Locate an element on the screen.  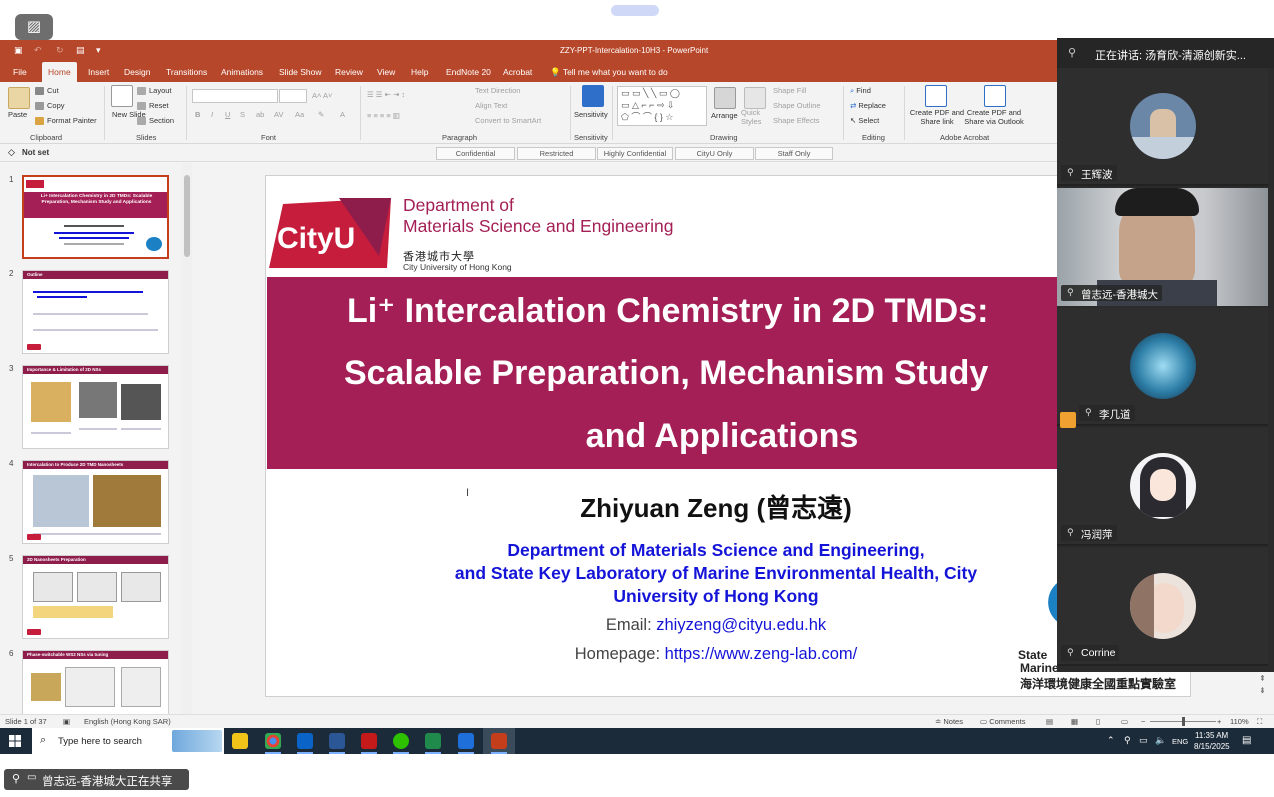
paste-button: Paste is located at coordinates (17, 114).